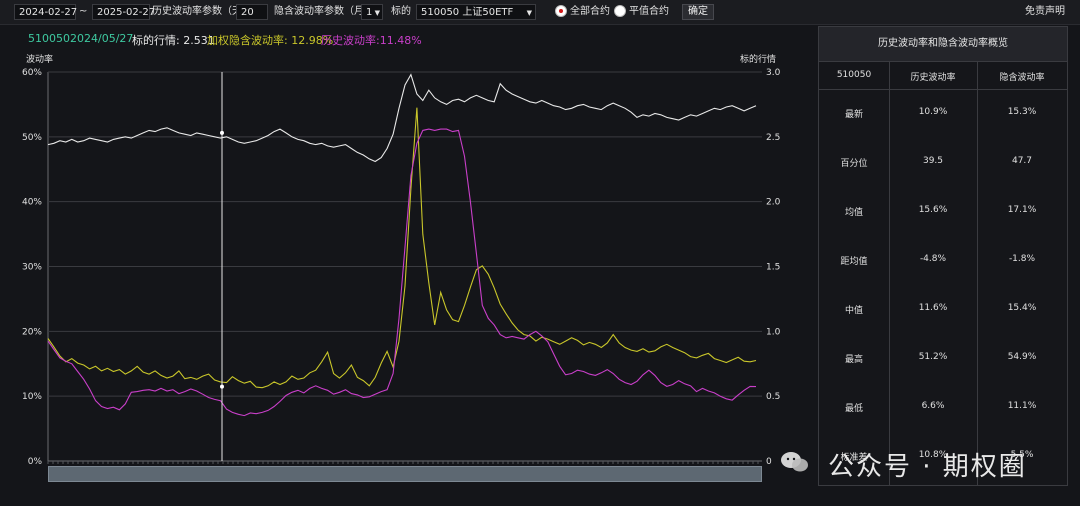 The height and width of the screenshot is (506, 1080). Describe the element at coordinates (854, 75) in the screenshot. I see `header-code: 510050` at that location.